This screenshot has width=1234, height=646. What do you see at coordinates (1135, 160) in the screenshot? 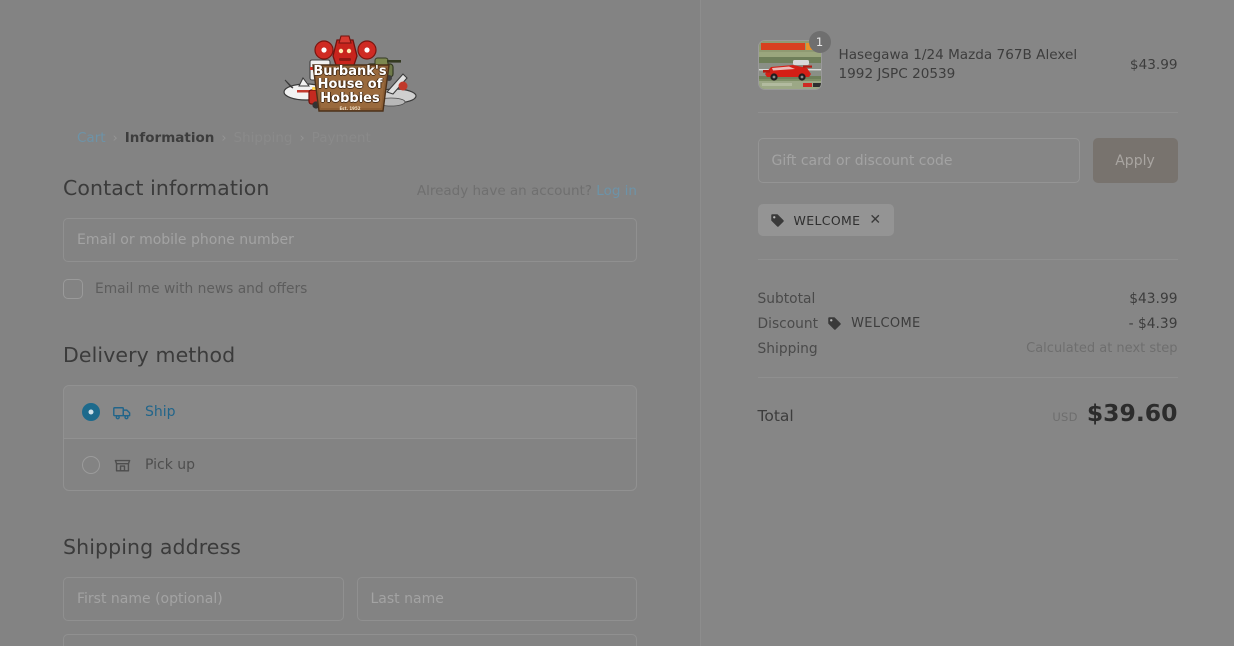
I see `apply-discount-button: Apply` at bounding box center [1135, 160].